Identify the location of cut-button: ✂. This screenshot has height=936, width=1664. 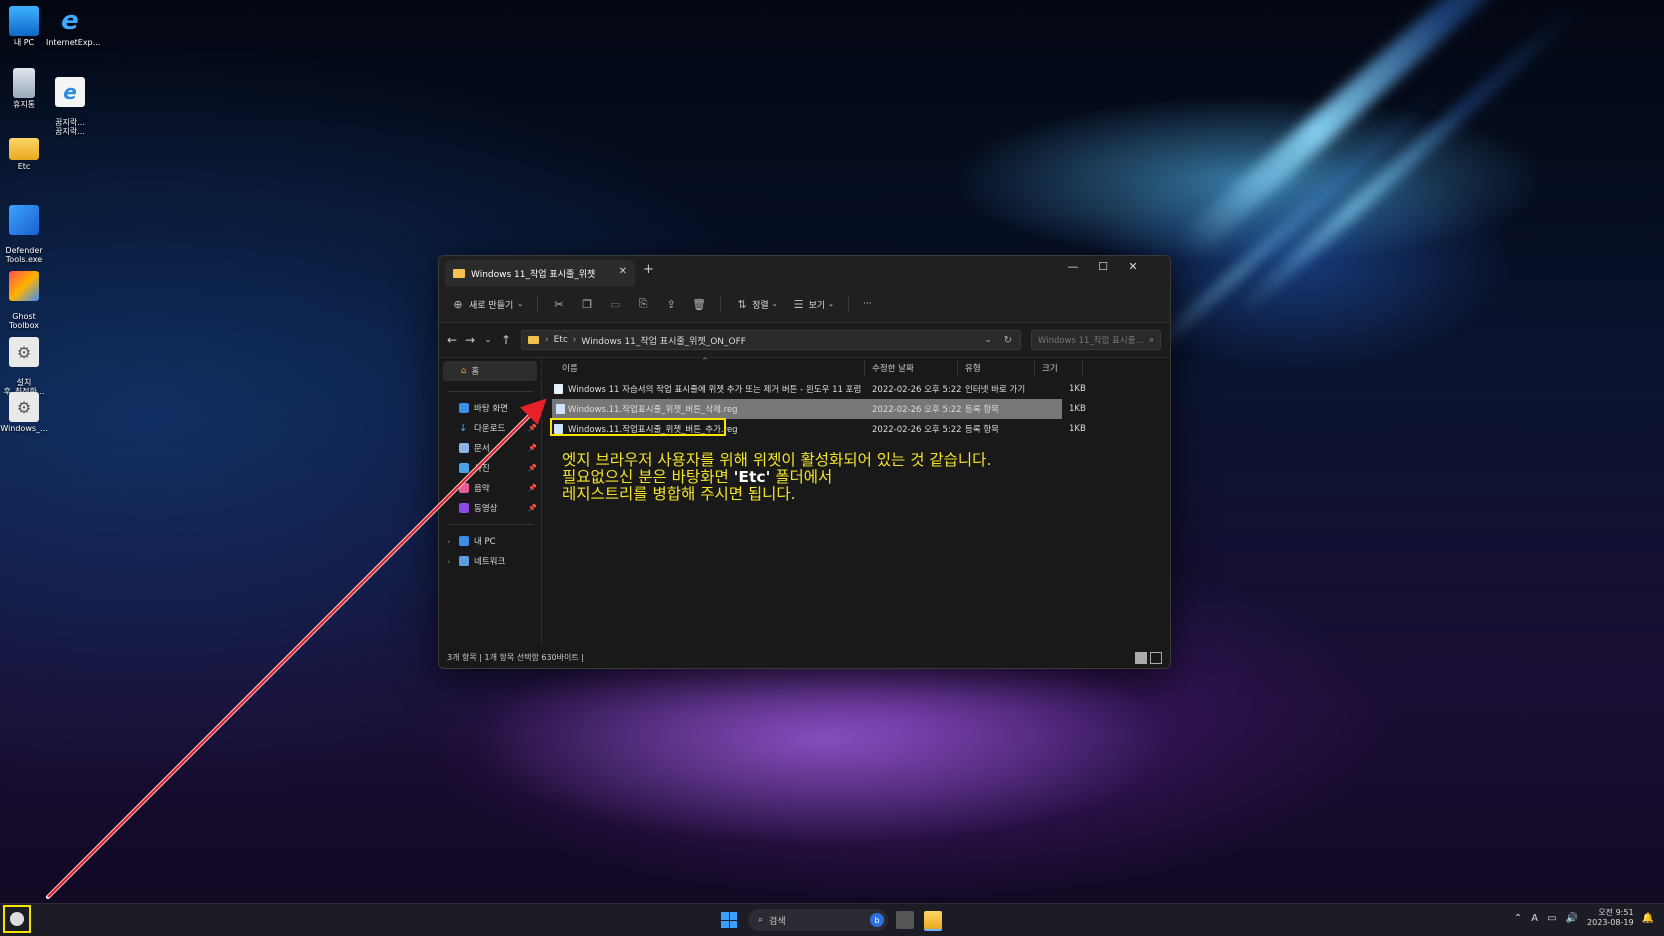
(559, 304).